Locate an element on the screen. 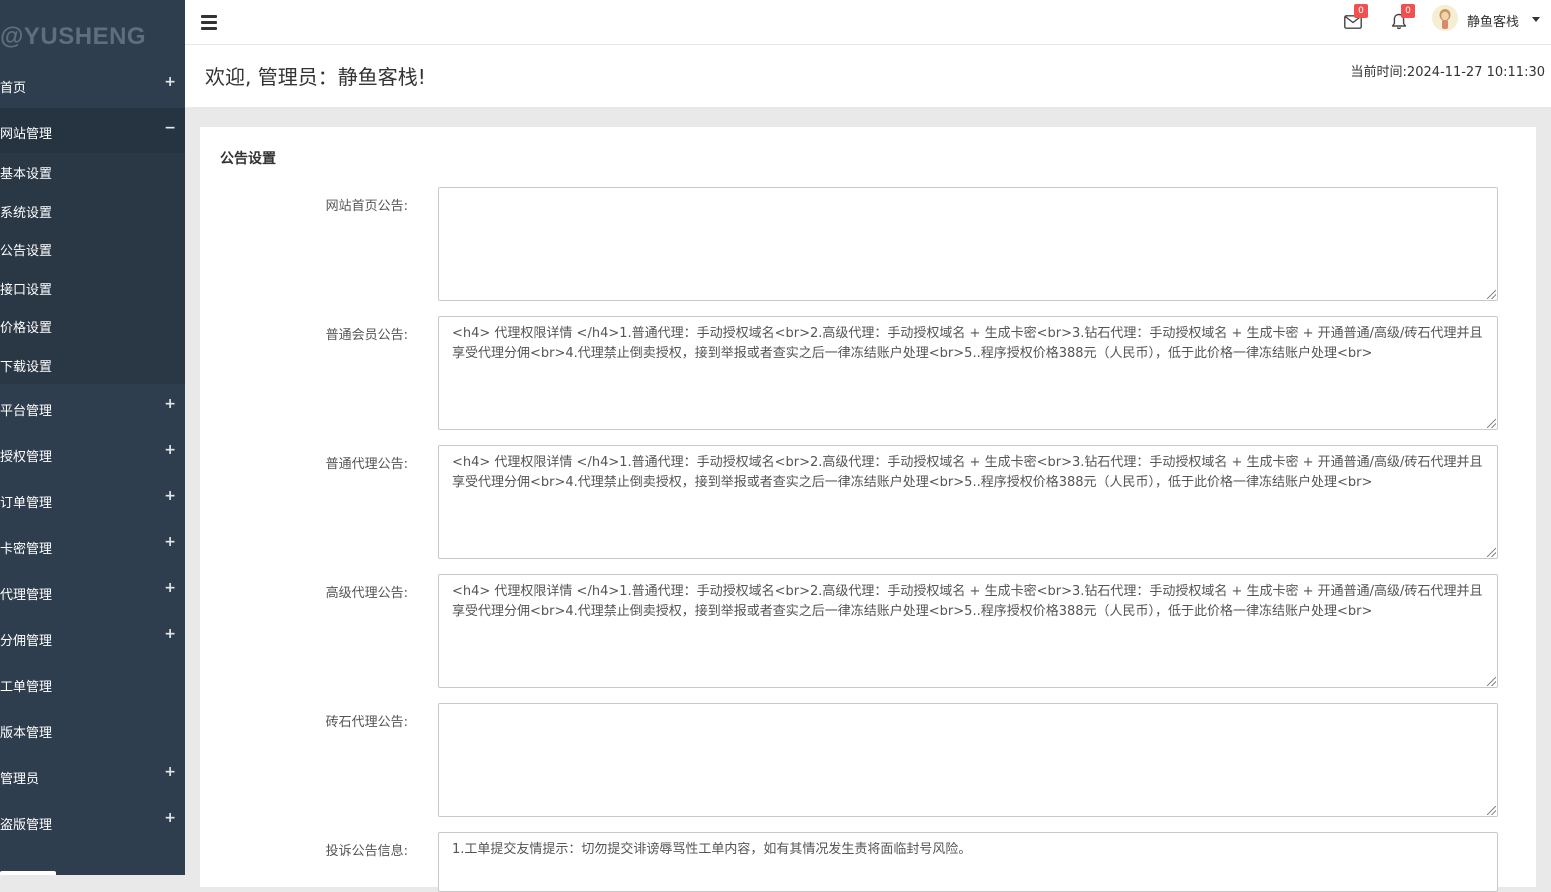 The height and width of the screenshot is (892, 1551). mail-count-badge: 0 is located at coordinates (1361, 11).